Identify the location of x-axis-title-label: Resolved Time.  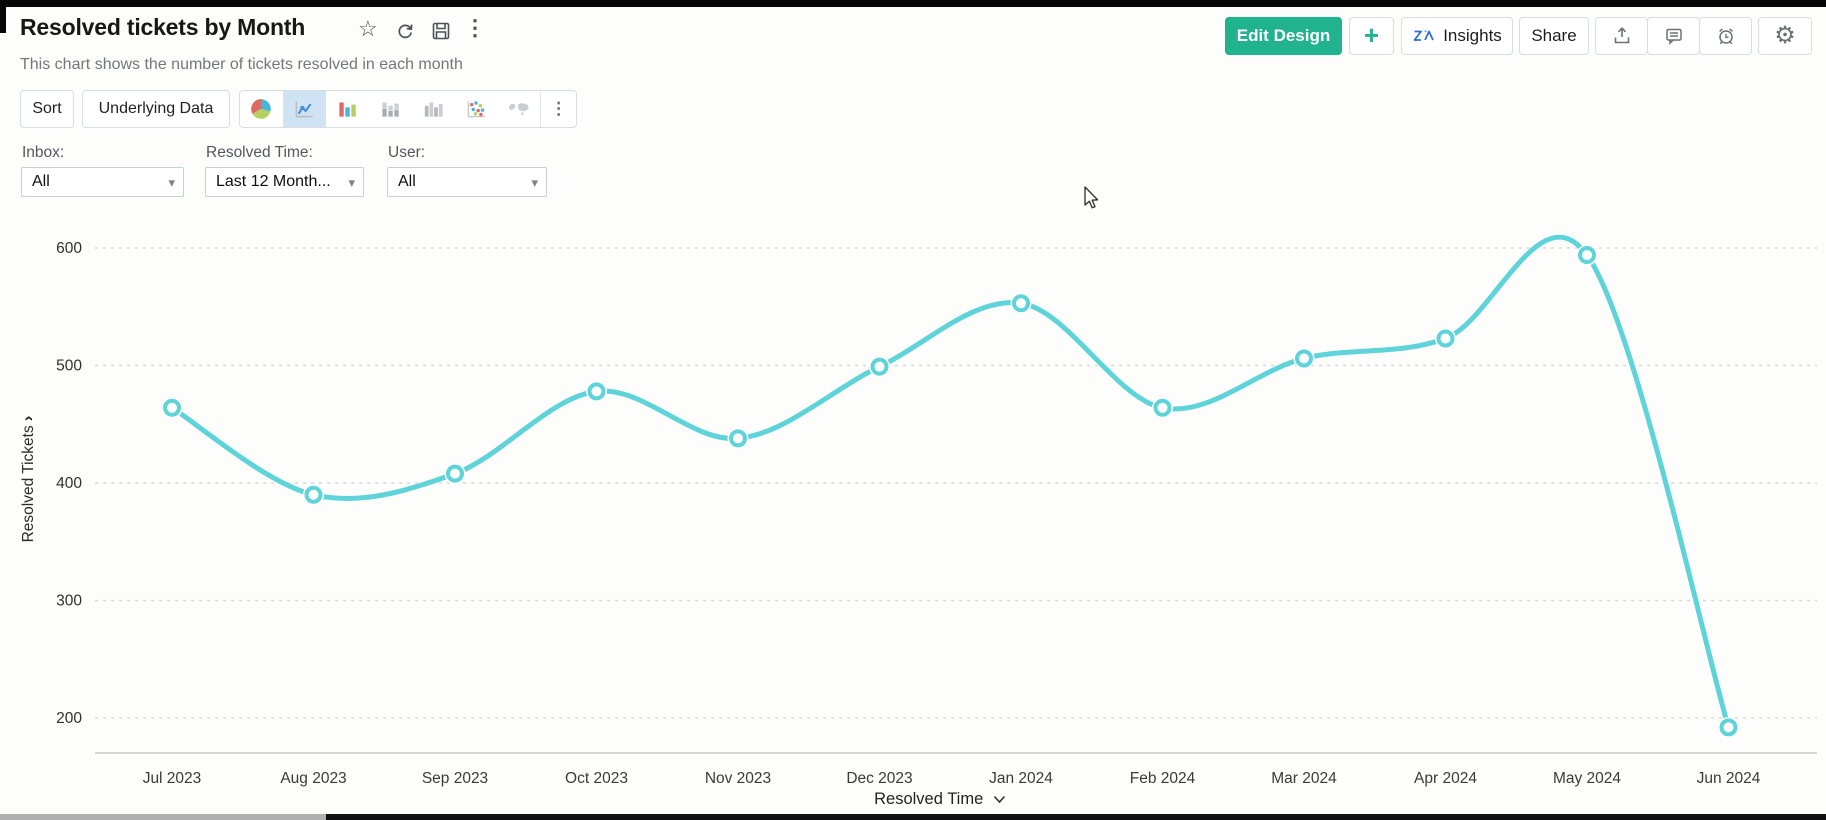
(929, 799).